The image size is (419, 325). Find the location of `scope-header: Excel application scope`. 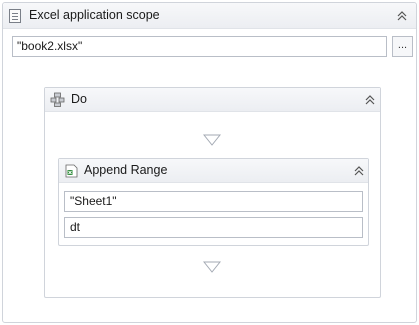

scope-header: Excel application scope is located at coordinates (209, 16).